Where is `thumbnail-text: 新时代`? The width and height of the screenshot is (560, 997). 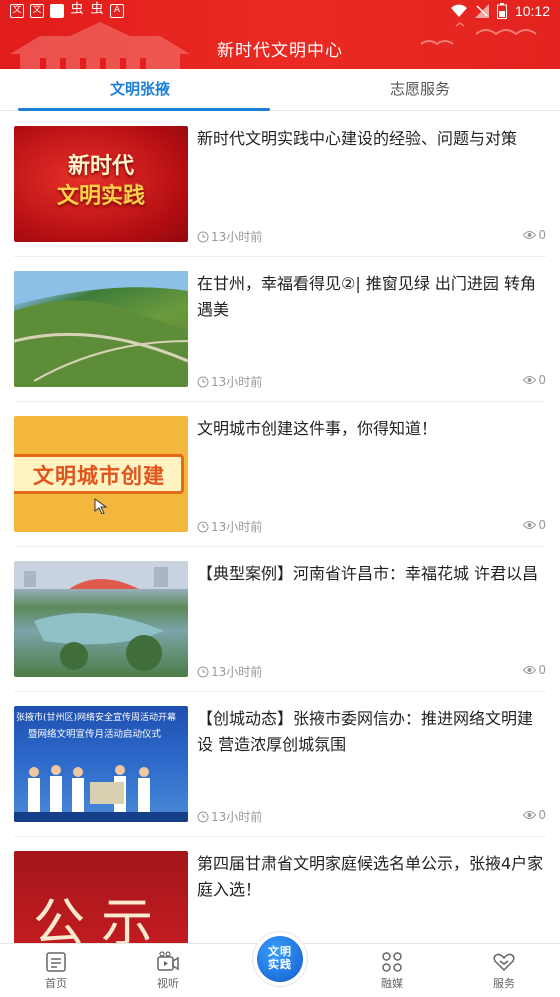 thumbnail-text: 新时代 is located at coordinates (100, 166).